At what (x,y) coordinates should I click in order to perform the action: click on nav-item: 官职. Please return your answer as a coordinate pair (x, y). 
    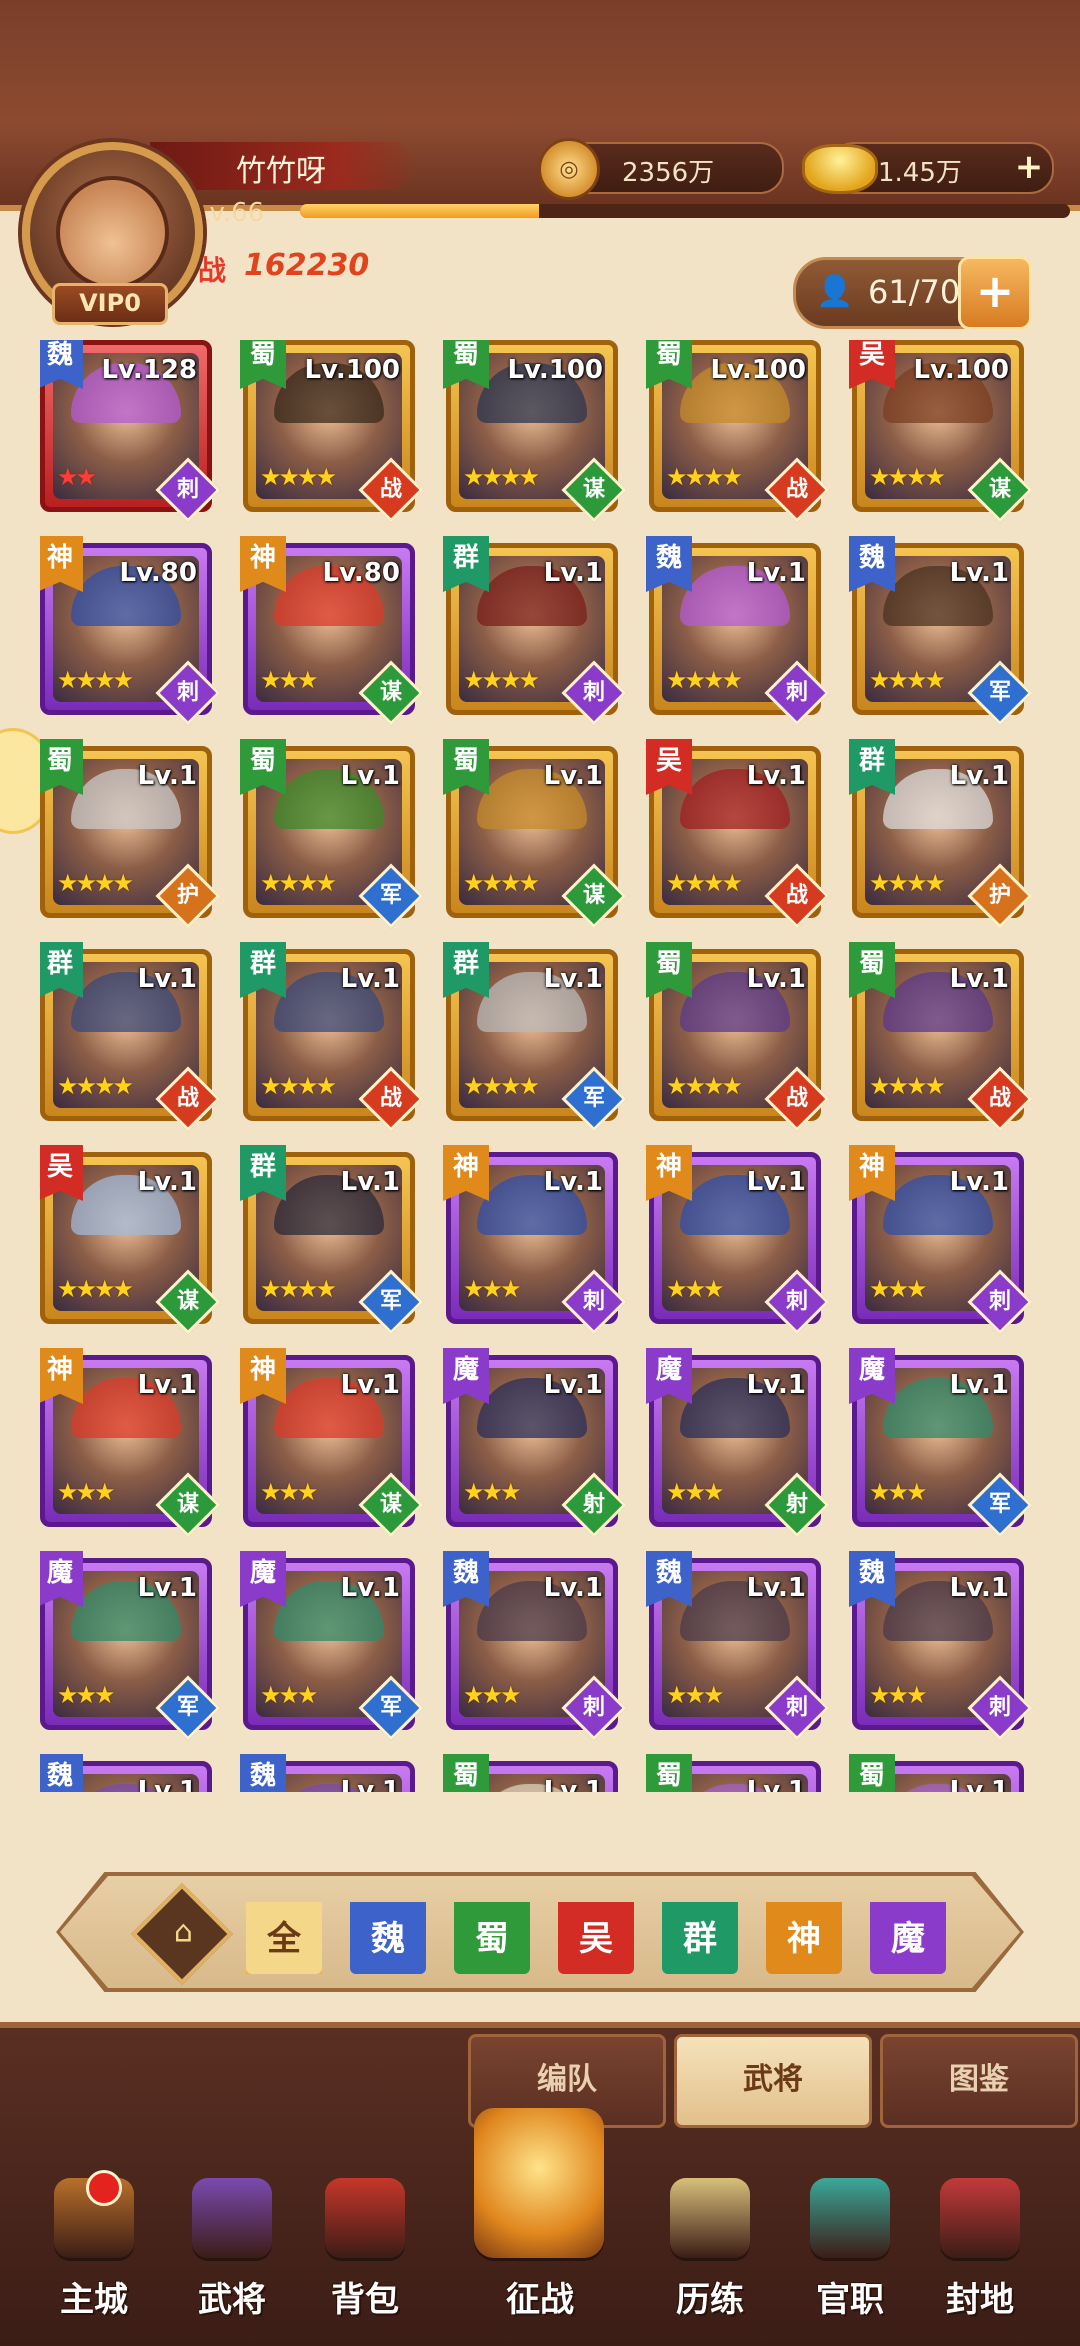
    Looking at the image, I should click on (850, 2253).